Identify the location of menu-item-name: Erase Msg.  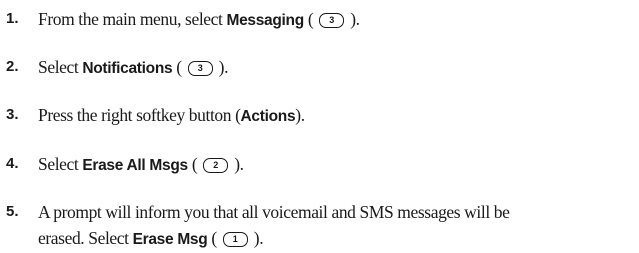
(170, 239).